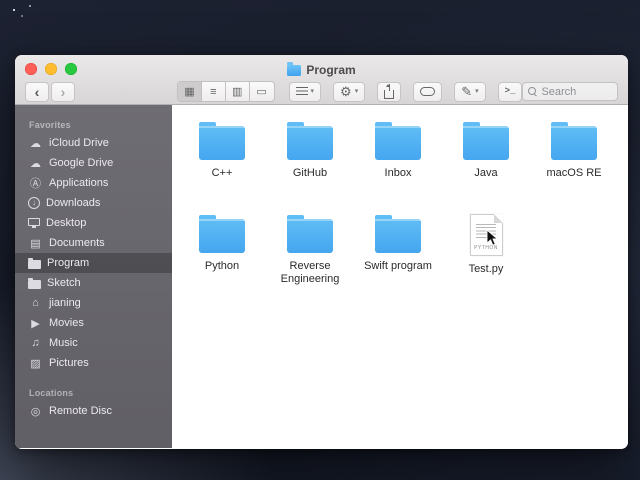  I want to click on terminal-button: >_, so click(510, 91).